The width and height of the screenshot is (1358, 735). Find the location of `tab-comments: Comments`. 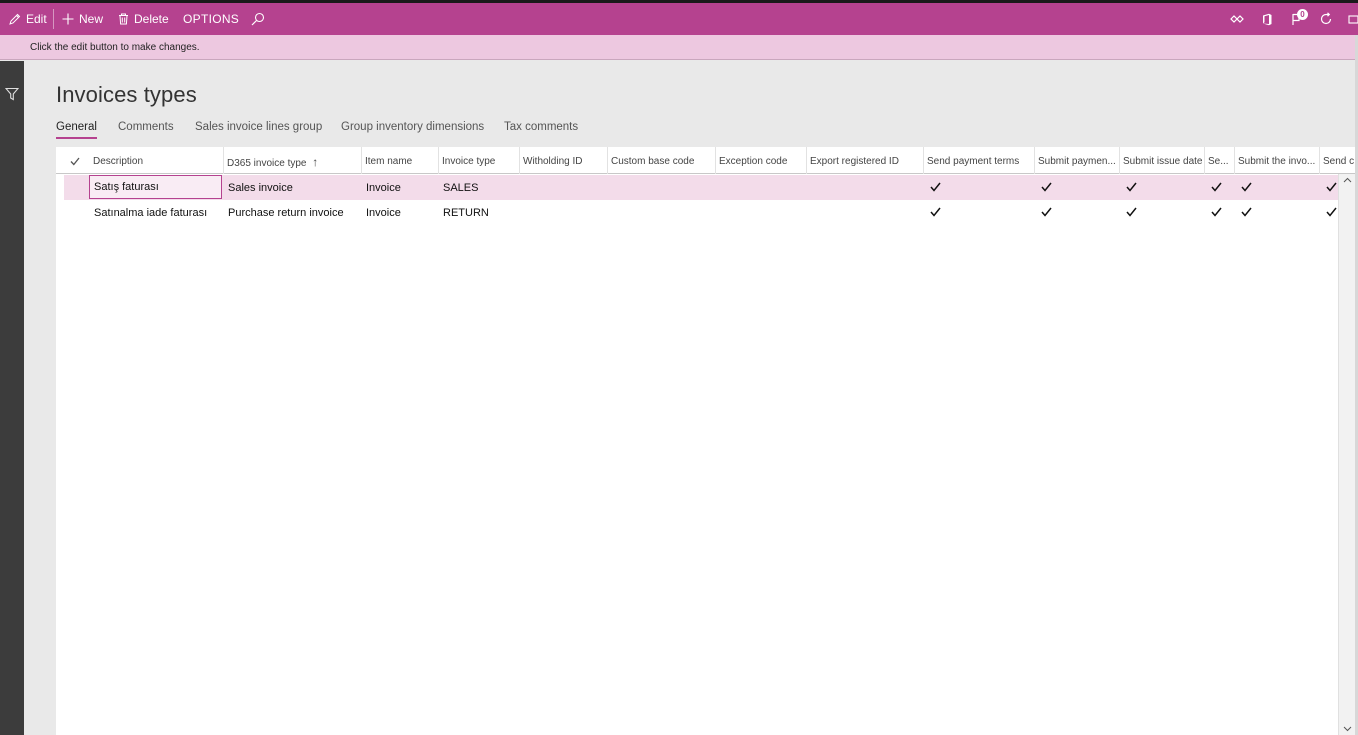

tab-comments: Comments is located at coordinates (146, 129).